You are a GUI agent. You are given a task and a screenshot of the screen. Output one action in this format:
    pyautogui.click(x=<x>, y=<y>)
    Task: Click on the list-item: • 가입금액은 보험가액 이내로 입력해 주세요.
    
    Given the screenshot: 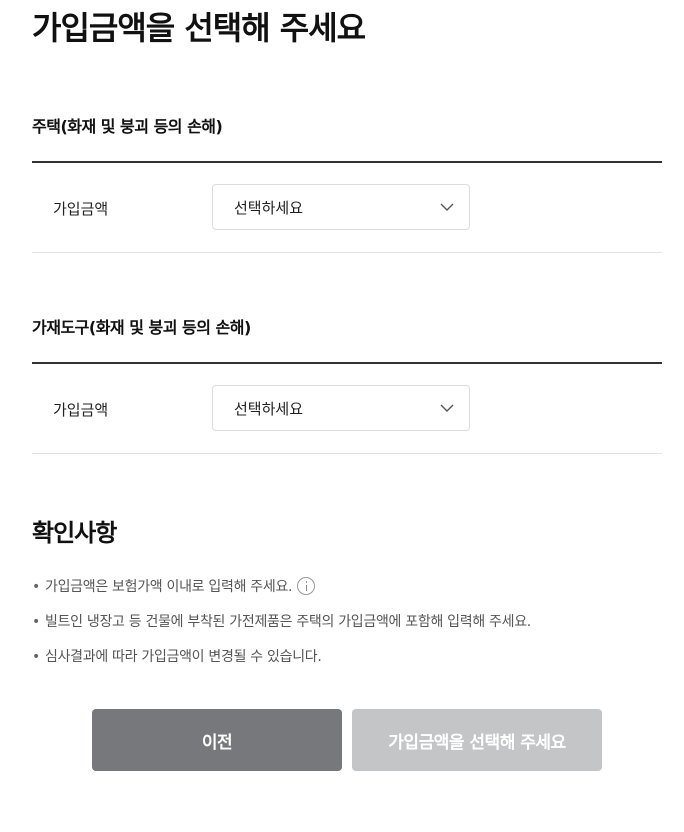 What is the action you would take?
    pyautogui.click(x=281, y=593)
    